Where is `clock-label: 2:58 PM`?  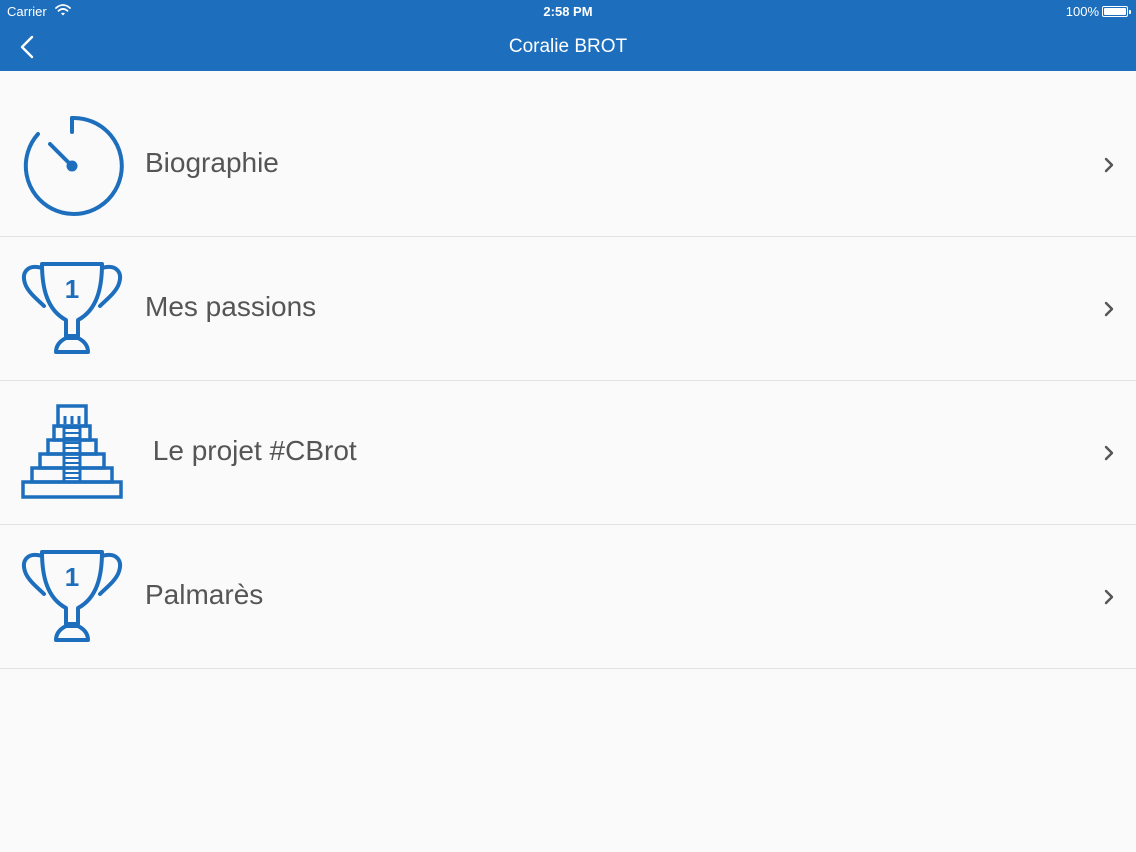 clock-label: 2:58 PM is located at coordinates (568, 11).